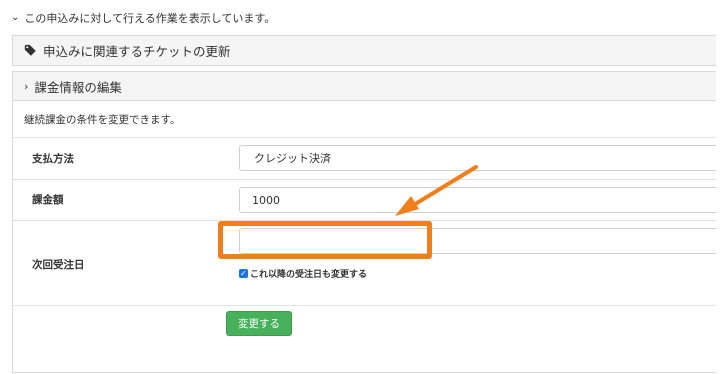  I want to click on right-edge, so click(719, 187).